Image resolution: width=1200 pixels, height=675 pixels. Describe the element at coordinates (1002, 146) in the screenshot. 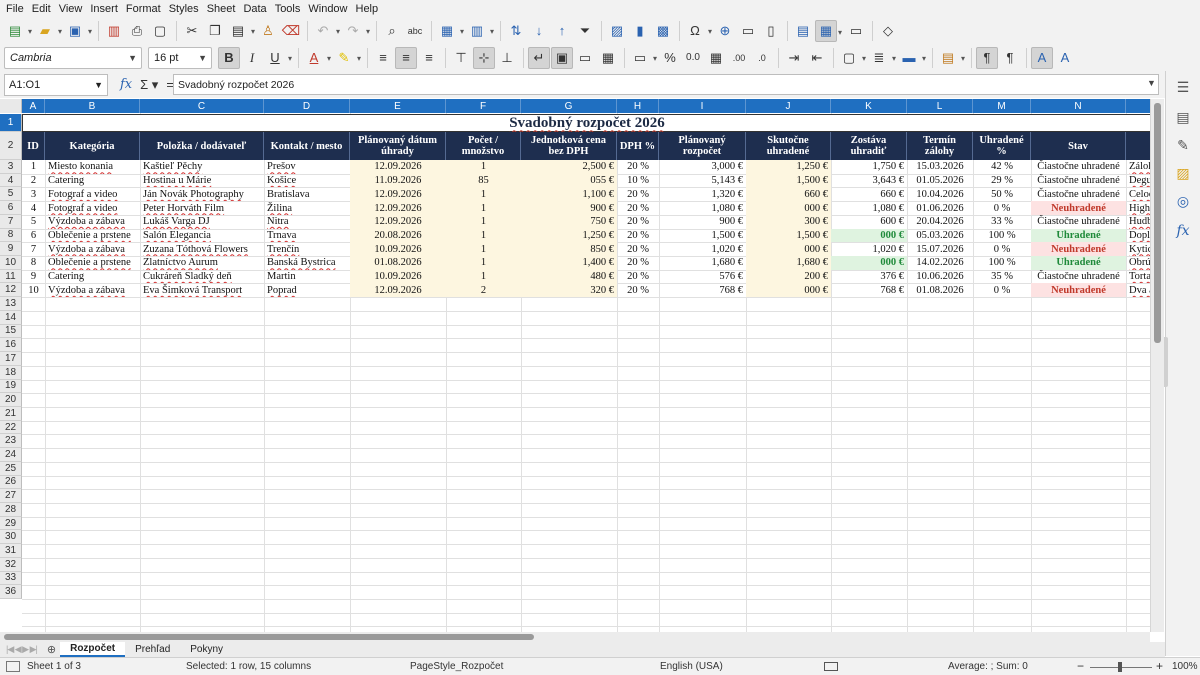

I see `header-cell: Uhradené %` at that location.